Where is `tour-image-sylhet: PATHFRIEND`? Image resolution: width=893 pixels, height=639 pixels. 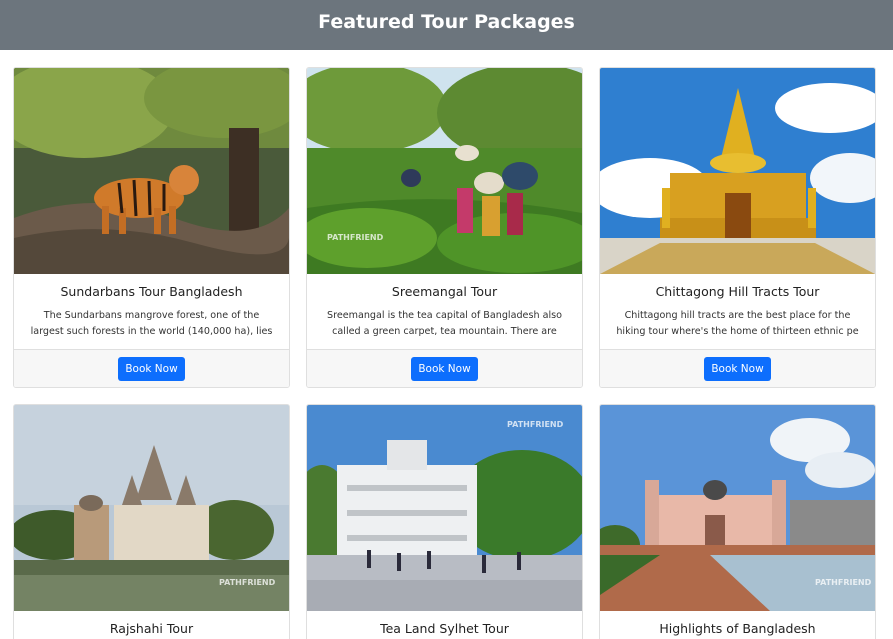
tour-image-sylhet: PATHFRIEND is located at coordinates (444, 508).